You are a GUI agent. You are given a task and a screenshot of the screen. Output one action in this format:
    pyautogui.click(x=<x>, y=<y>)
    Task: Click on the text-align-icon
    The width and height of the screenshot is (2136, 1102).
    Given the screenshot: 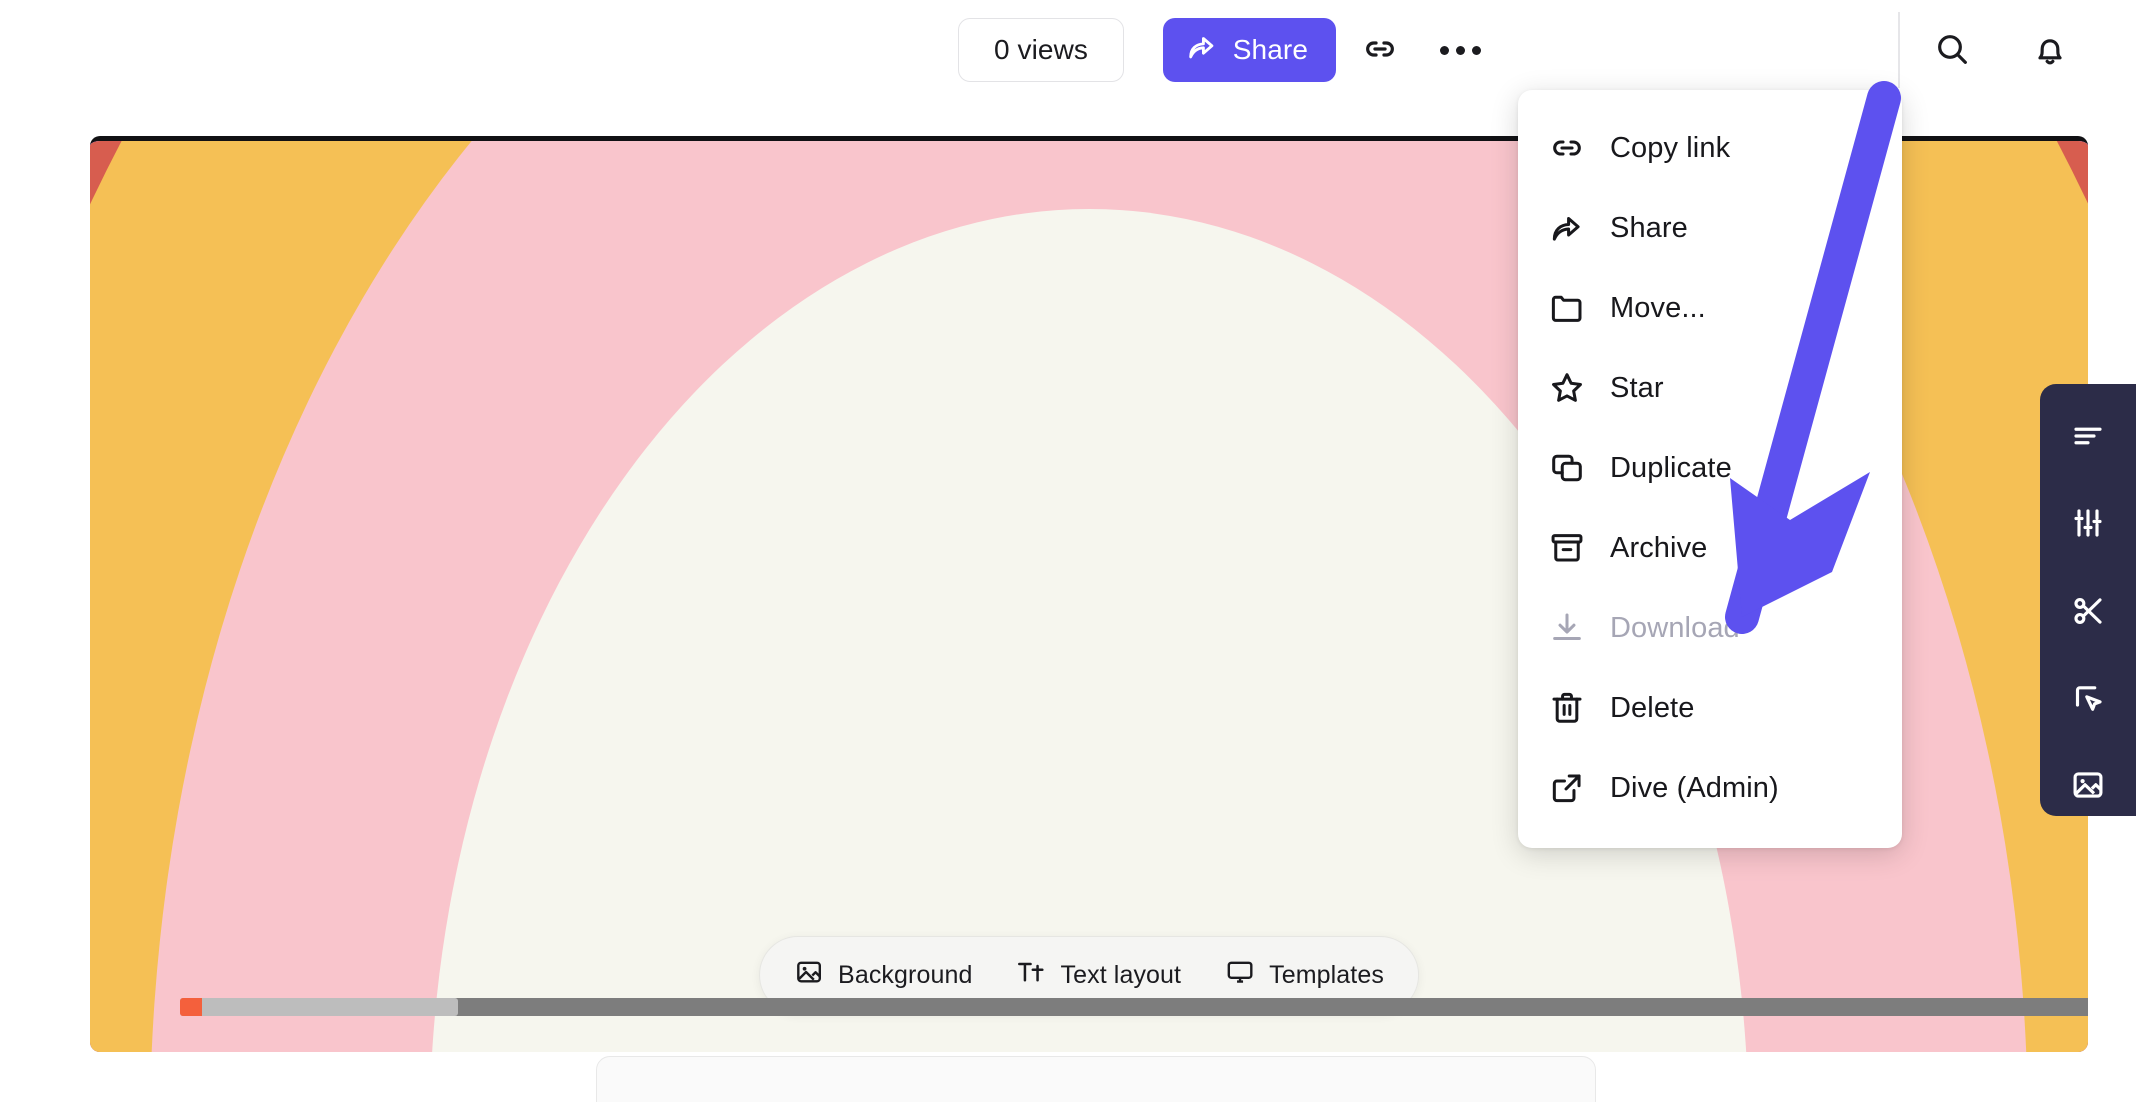 What is the action you would take?
    pyautogui.click(x=2088, y=437)
    